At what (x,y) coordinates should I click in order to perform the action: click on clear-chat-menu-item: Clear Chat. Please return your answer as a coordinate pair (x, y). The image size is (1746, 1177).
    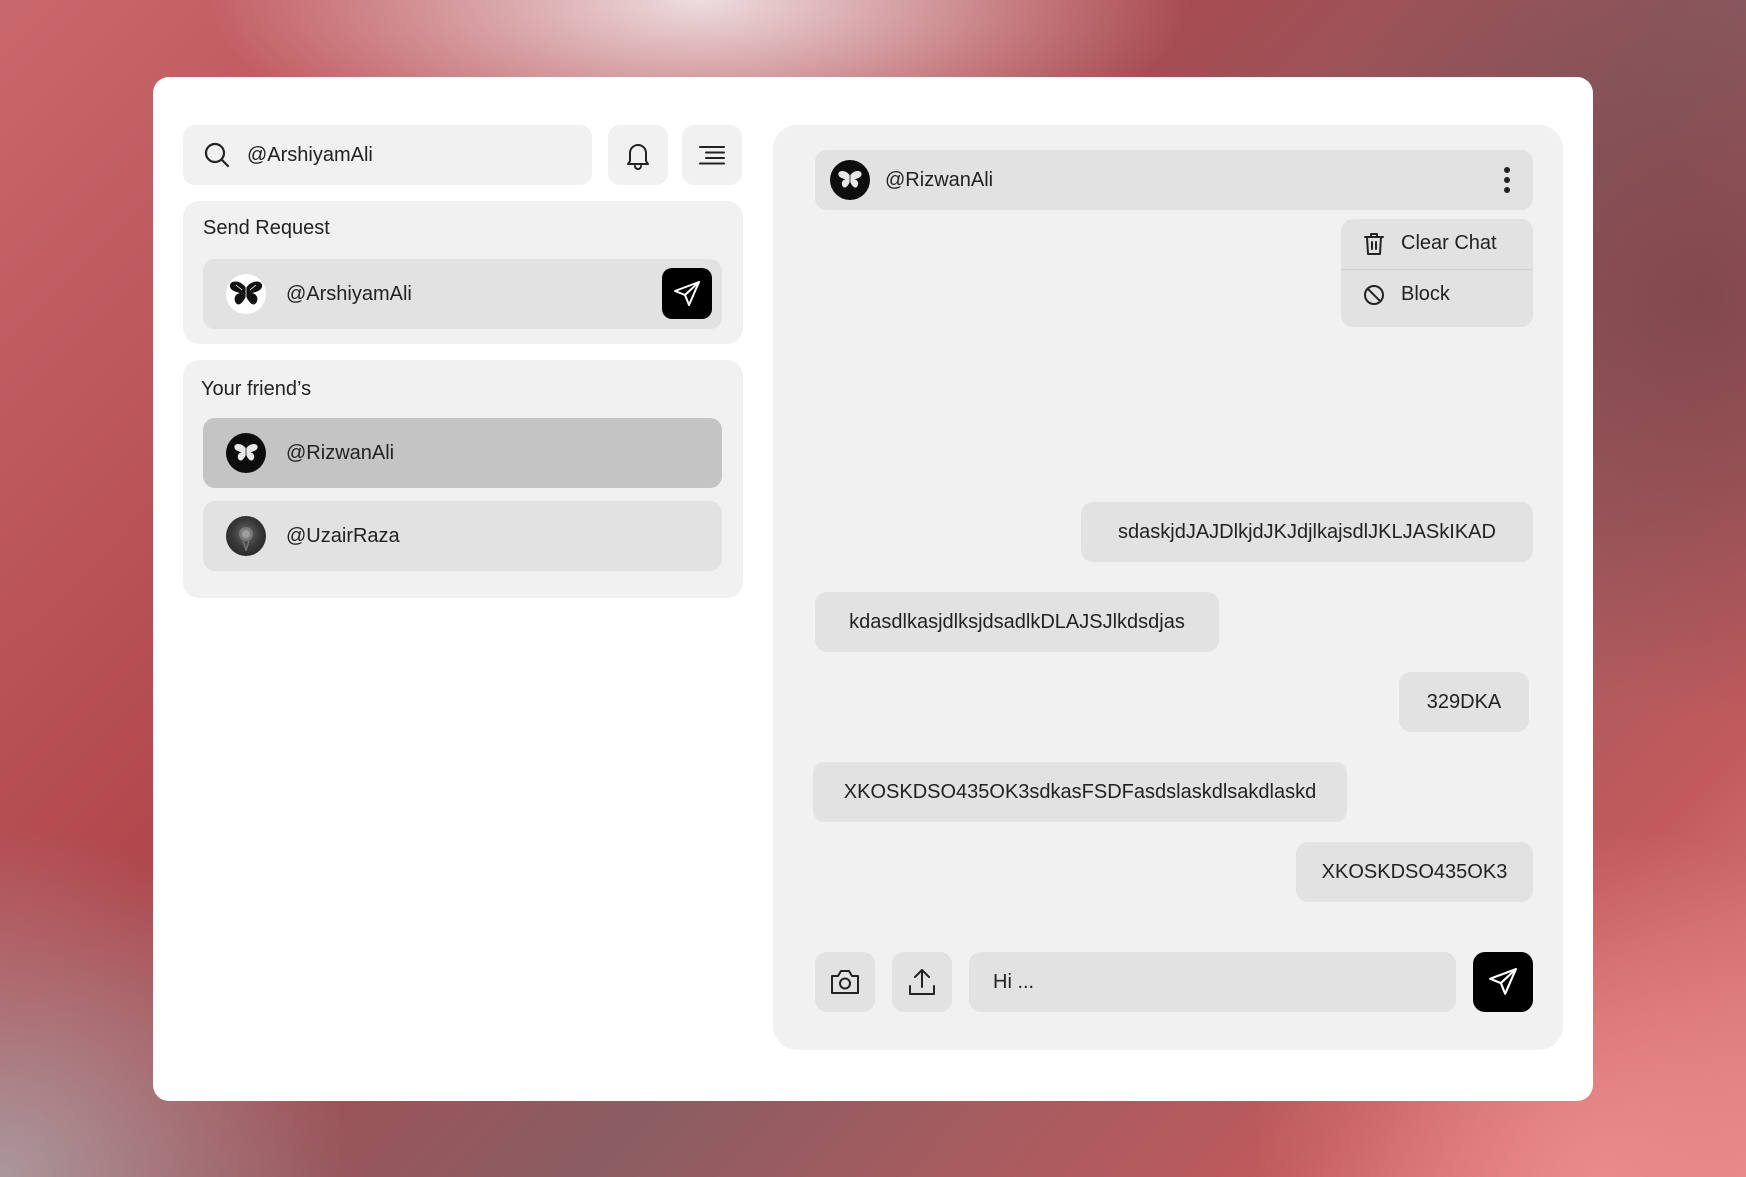
    Looking at the image, I should click on (1437, 243).